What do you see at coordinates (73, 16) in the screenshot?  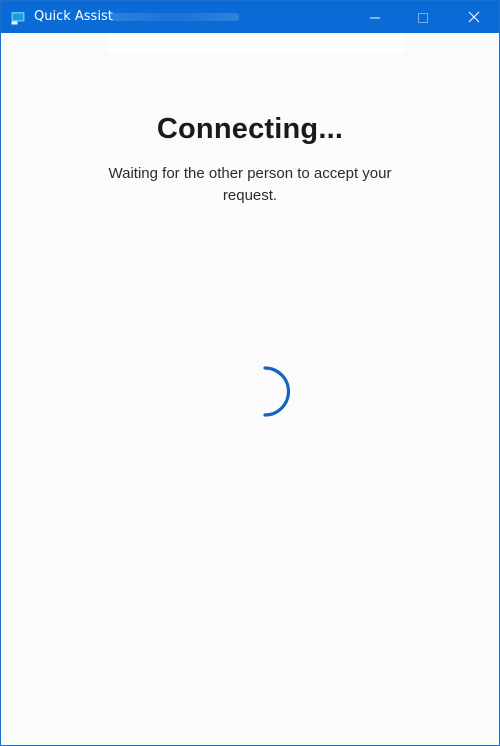 I see `window-title: Quick Assist` at bounding box center [73, 16].